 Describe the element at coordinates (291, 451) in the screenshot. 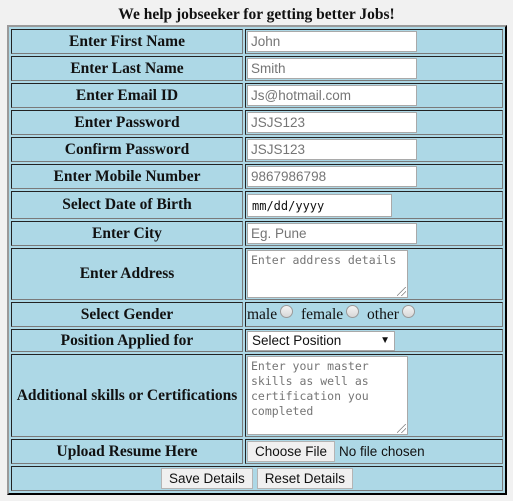

I see `choose-file-button: Choose File` at that location.